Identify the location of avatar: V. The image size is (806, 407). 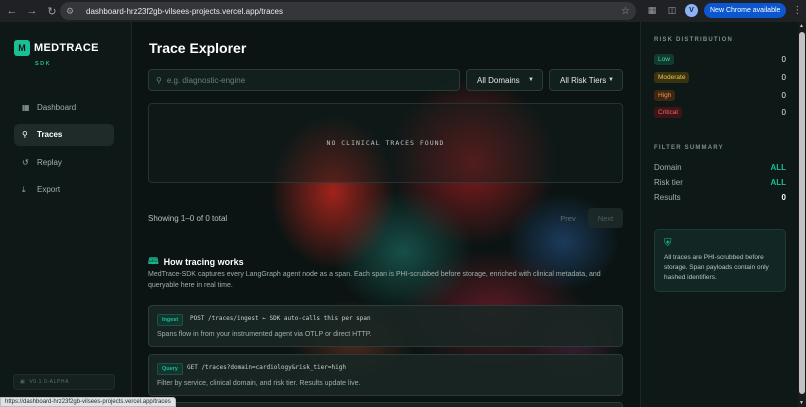
(691, 10).